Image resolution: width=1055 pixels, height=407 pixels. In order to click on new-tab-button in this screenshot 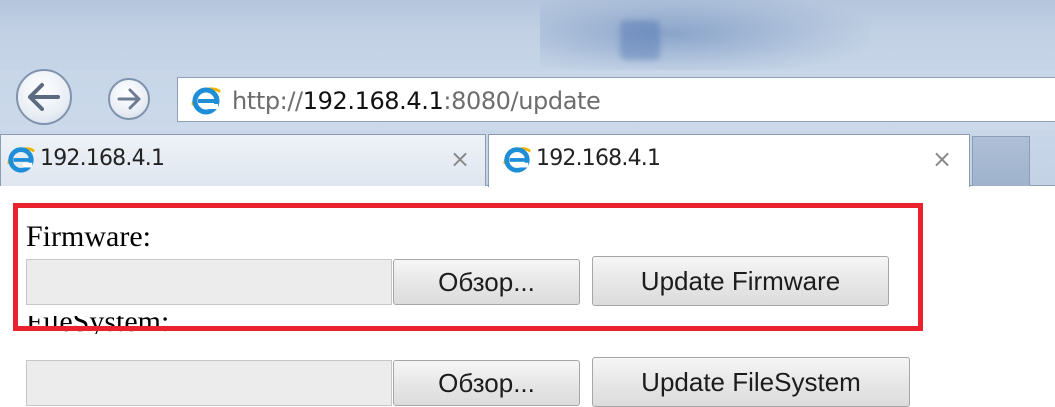, I will do `click(1001, 161)`.